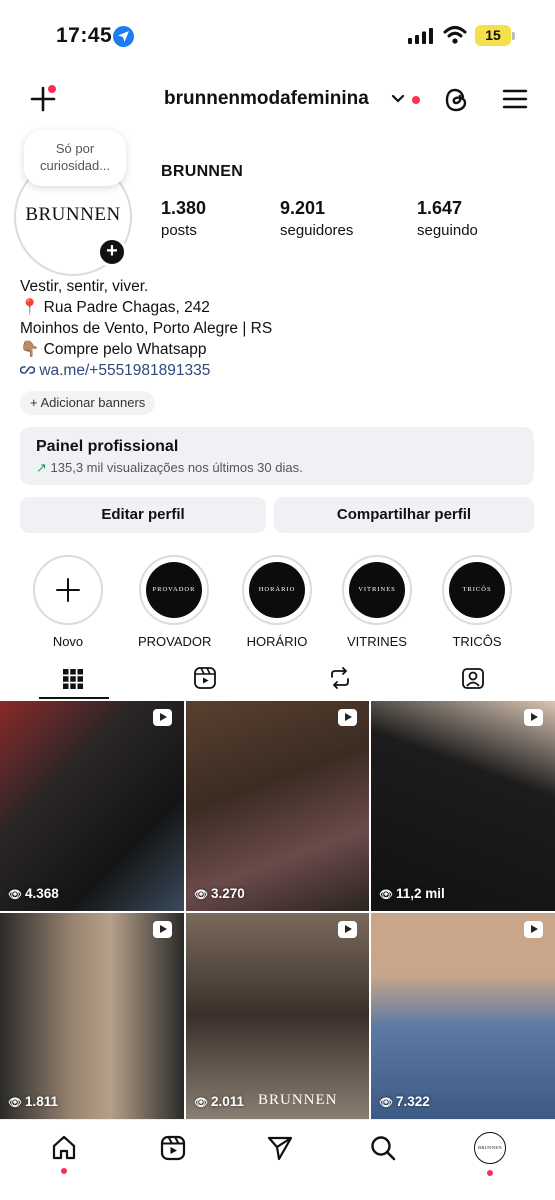  What do you see at coordinates (64, 1171) in the screenshot?
I see `home-notification-dot` at bounding box center [64, 1171].